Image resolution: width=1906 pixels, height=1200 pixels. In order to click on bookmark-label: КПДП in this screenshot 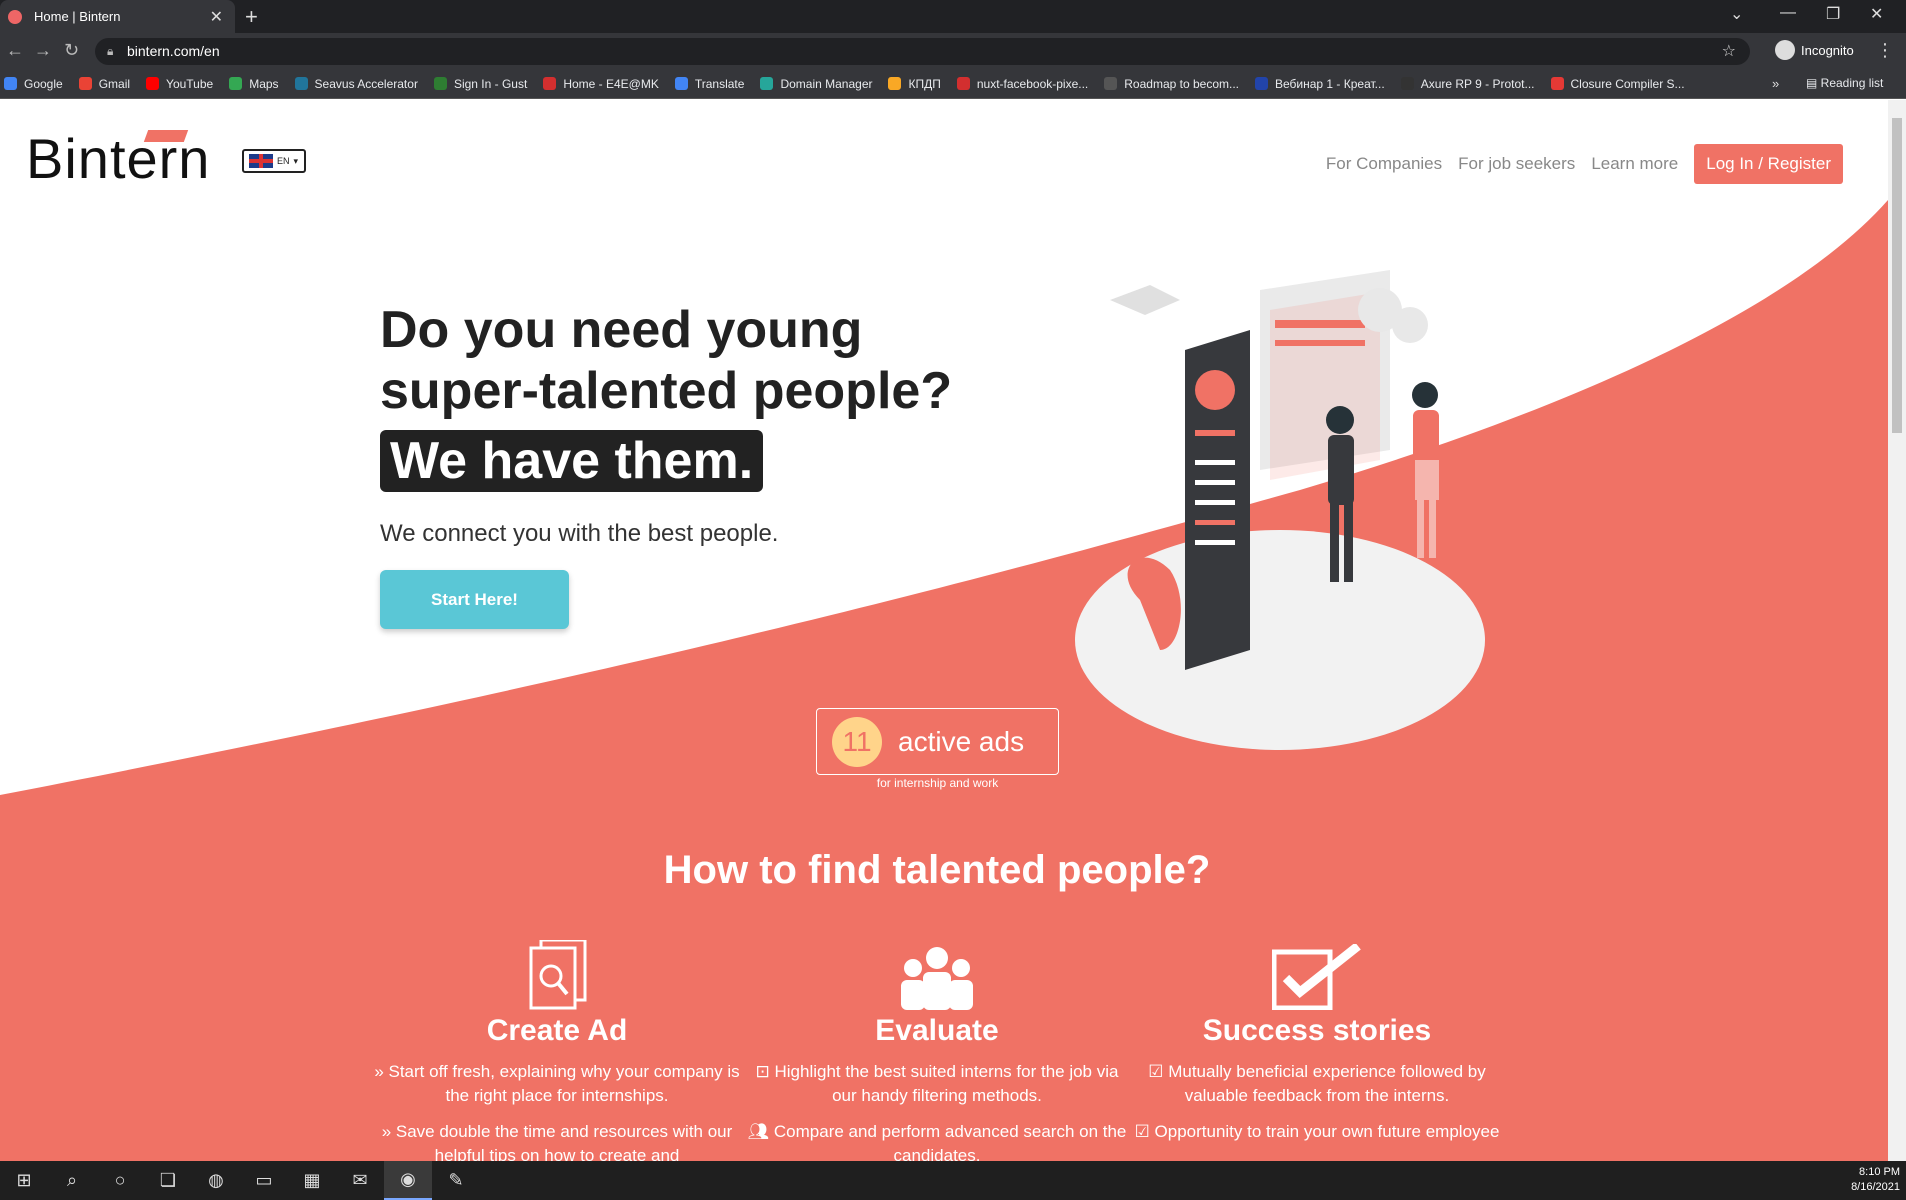, I will do `click(924, 83)`.